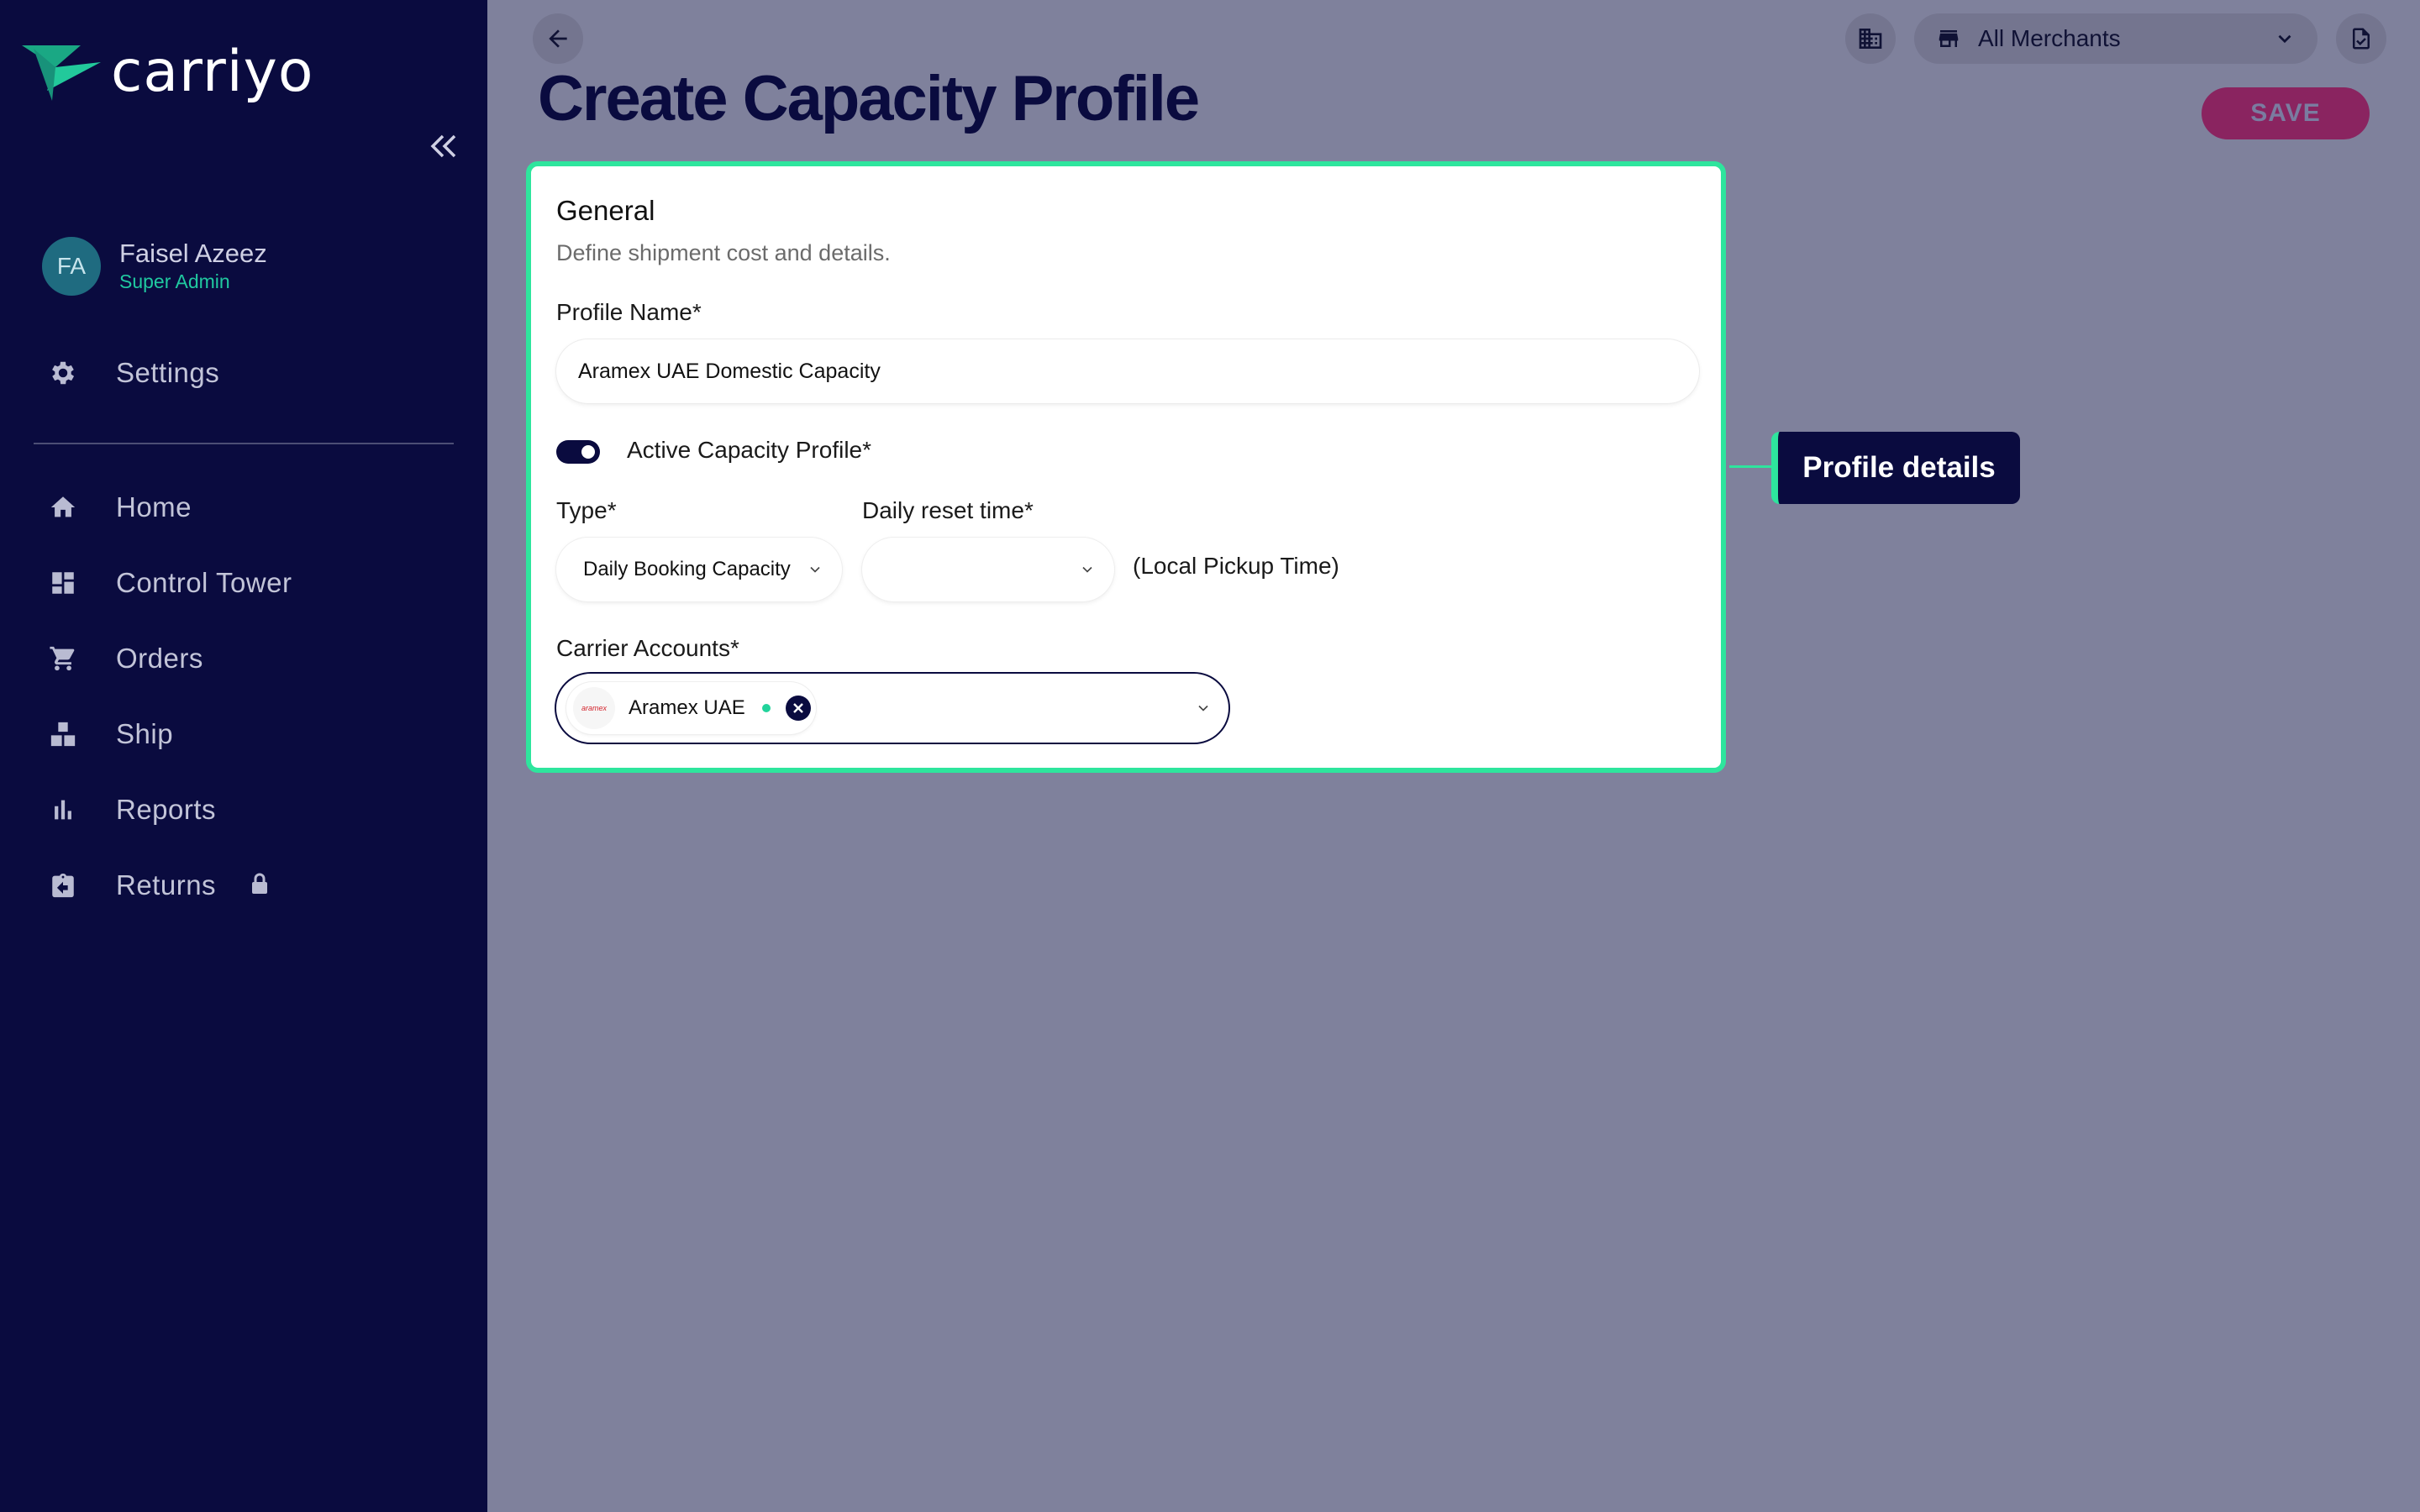 Image resolution: width=2420 pixels, height=1512 pixels. I want to click on returns-icon, so click(63, 885).